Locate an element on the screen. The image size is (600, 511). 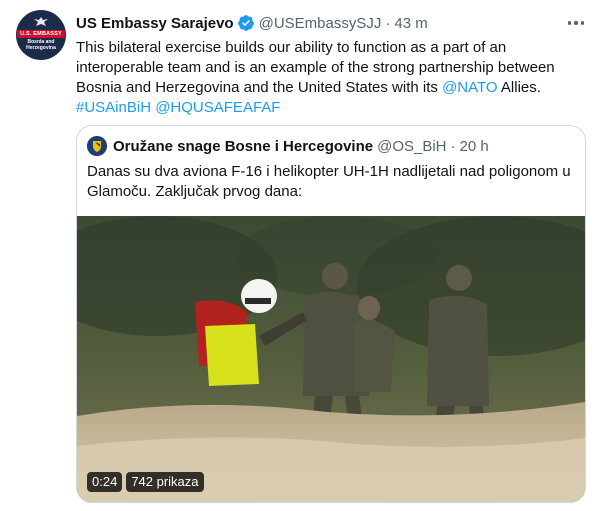
quoted-timestamp: 20 h is located at coordinates (474, 146).